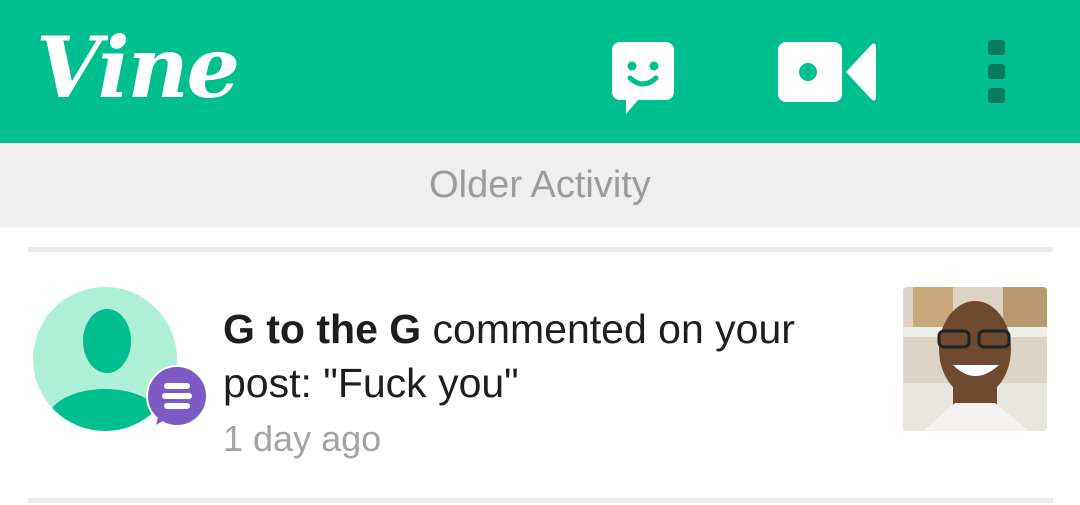  I want to click on comment-icon, so click(174, 404).